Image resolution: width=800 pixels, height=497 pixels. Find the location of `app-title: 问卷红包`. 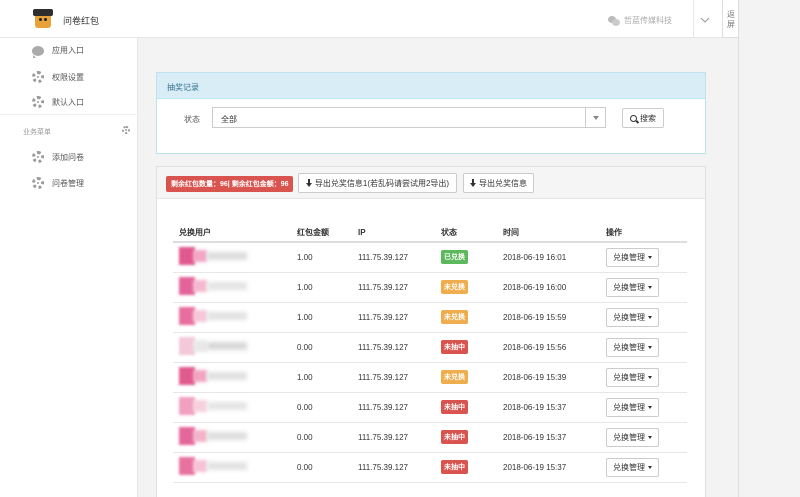

app-title: 问卷红包 is located at coordinates (81, 21).